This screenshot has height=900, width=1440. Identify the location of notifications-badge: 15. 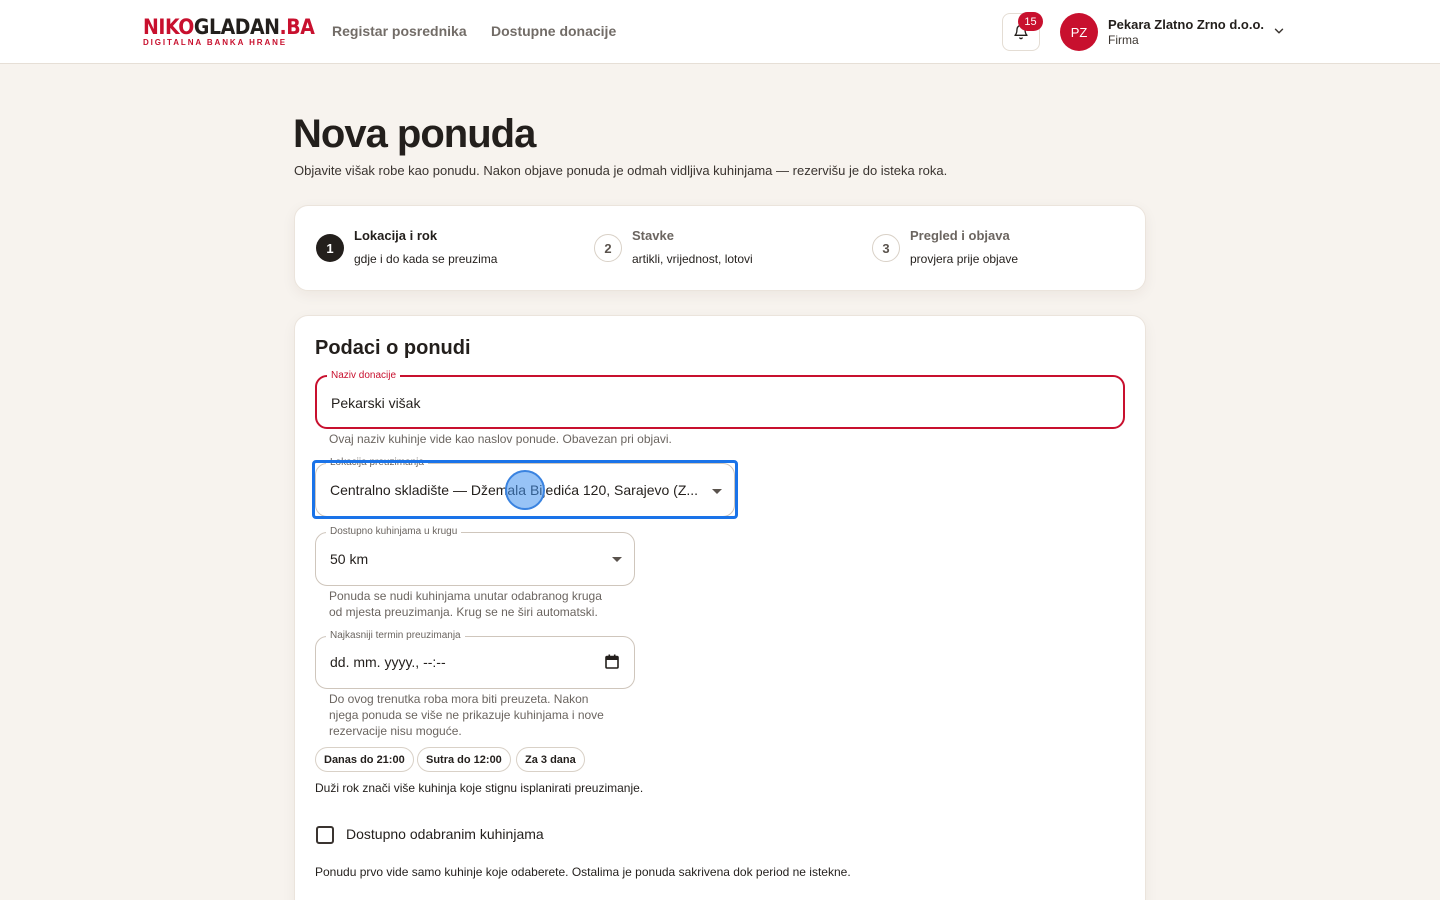
(1030, 21).